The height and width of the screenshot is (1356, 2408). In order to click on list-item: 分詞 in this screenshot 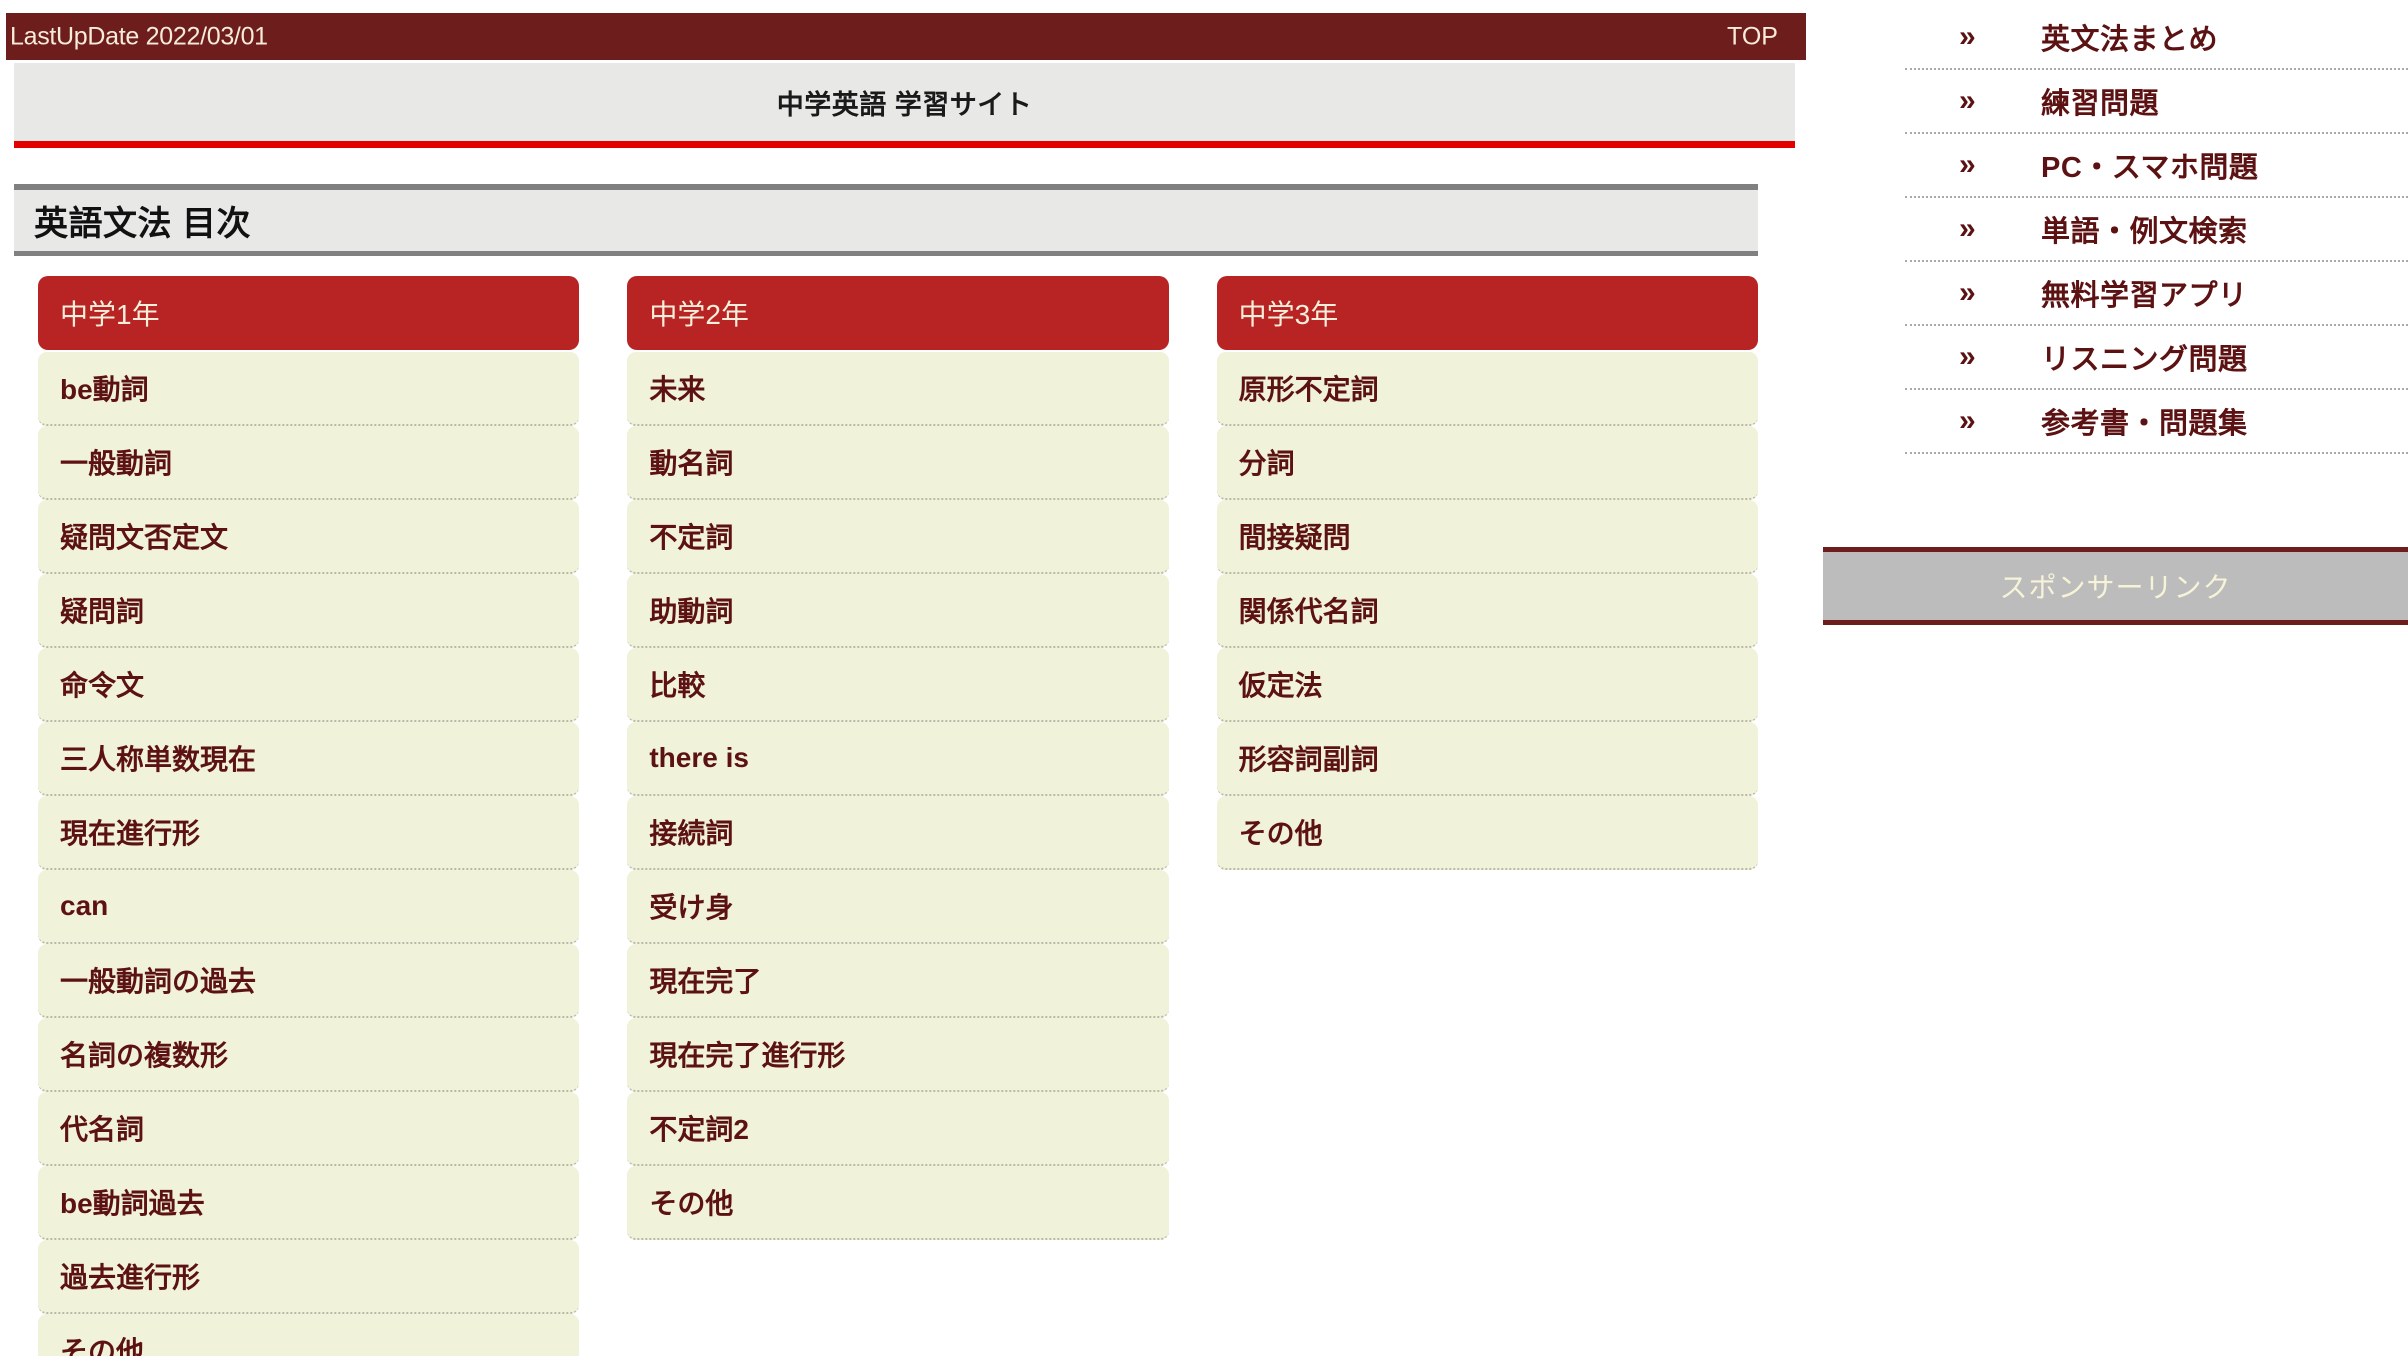, I will do `click(1487, 463)`.